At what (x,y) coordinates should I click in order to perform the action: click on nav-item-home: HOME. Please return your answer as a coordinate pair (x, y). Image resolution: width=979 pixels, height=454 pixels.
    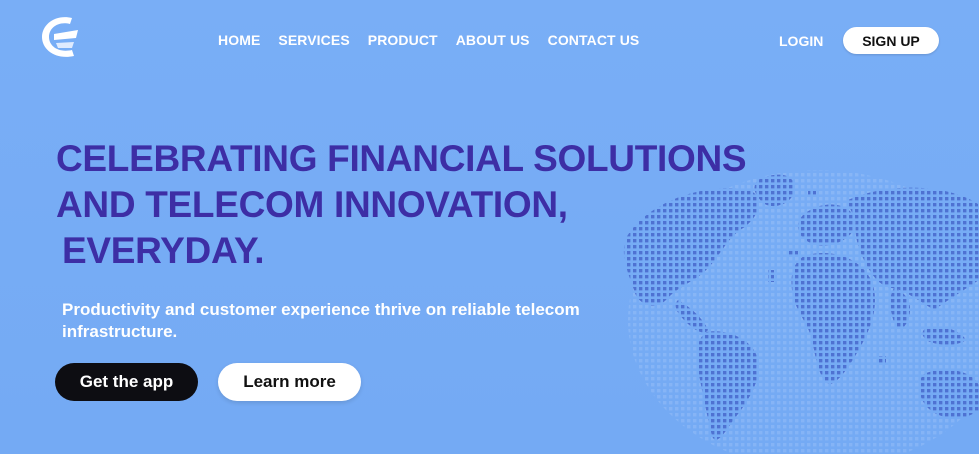
    Looking at the image, I should click on (239, 40).